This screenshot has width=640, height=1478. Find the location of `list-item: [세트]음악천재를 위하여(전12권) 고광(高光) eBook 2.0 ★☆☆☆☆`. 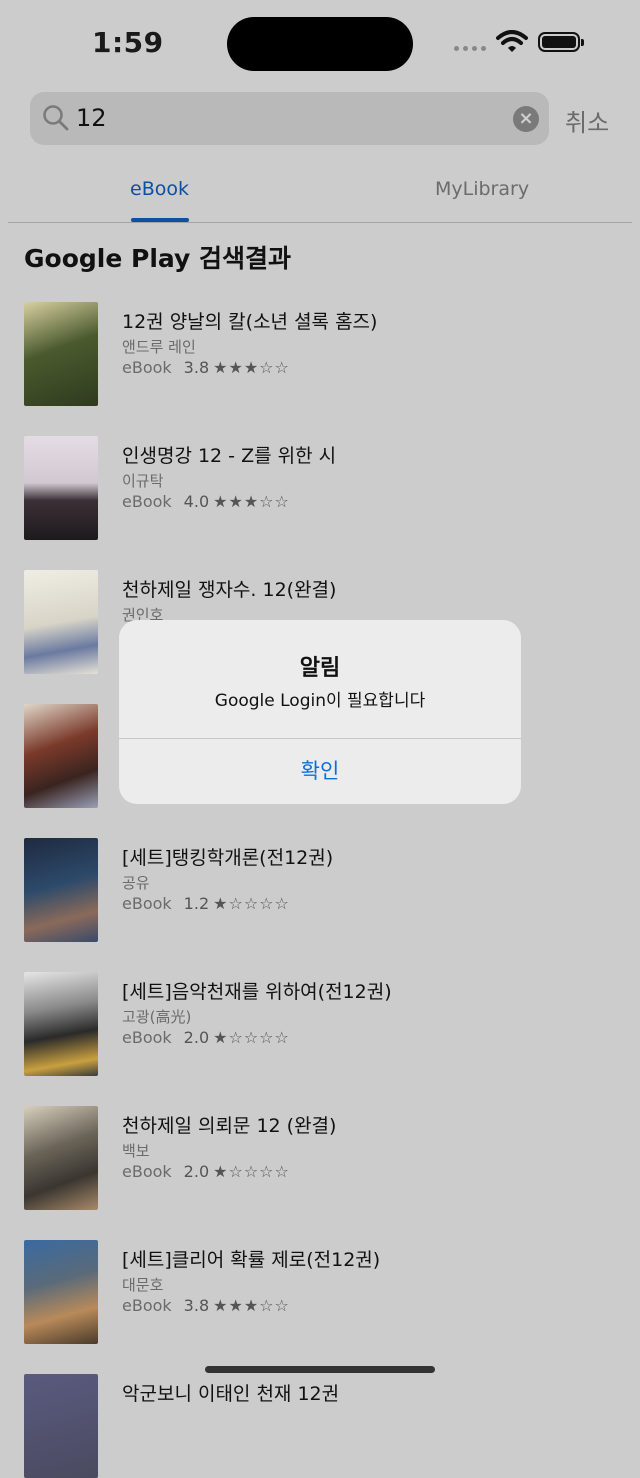

list-item: [세트]음악천재를 위하여(전12권) 고광(高光) eBook 2.0 ★☆☆☆☆ is located at coordinates (320, 1024).